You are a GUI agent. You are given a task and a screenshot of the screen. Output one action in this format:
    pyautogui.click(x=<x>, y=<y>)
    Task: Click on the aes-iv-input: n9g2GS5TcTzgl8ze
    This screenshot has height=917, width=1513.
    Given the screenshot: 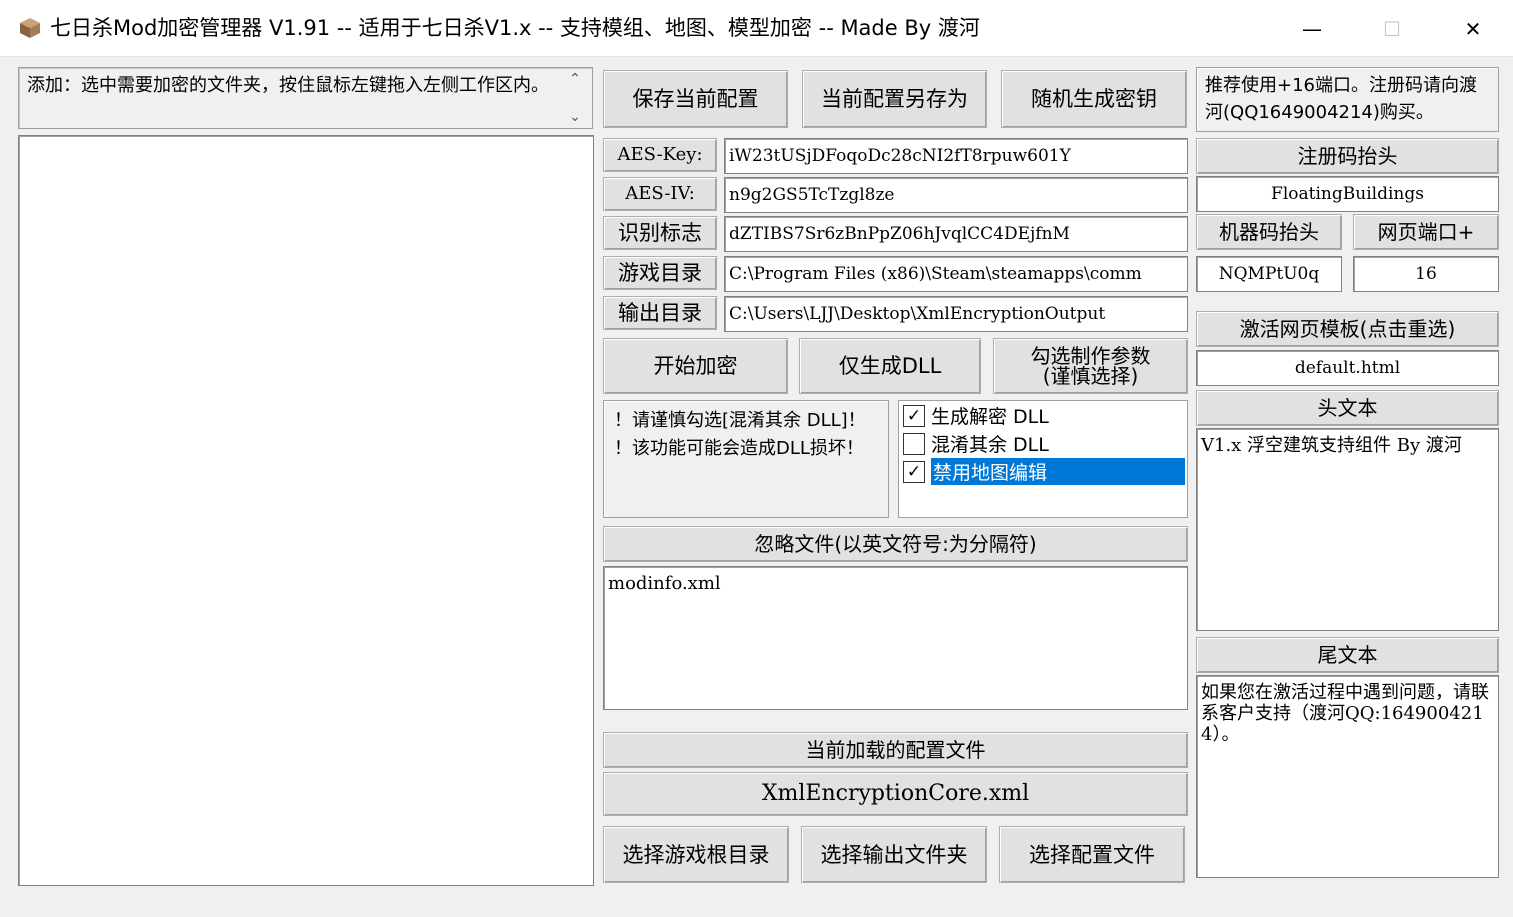 What is the action you would take?
    pyautogui.click(x=956, y=195)
    